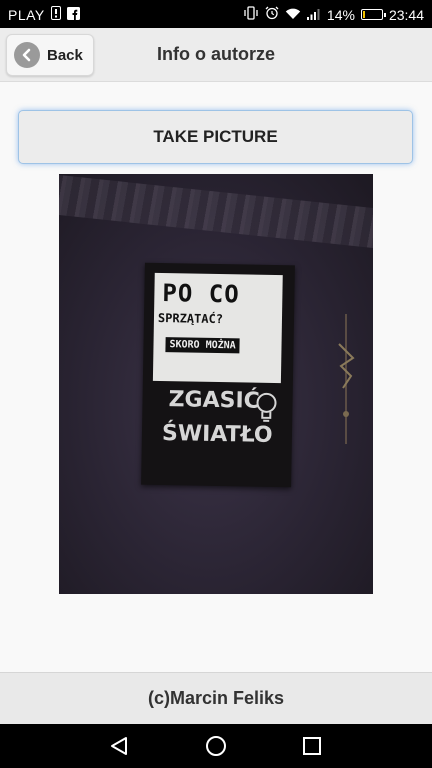 The width and height of the screenshot is (432, 768). What do you see at coordinates (293, 15) in the screenshot?
I see `wifi-icon` at bounding box center [293, 15].